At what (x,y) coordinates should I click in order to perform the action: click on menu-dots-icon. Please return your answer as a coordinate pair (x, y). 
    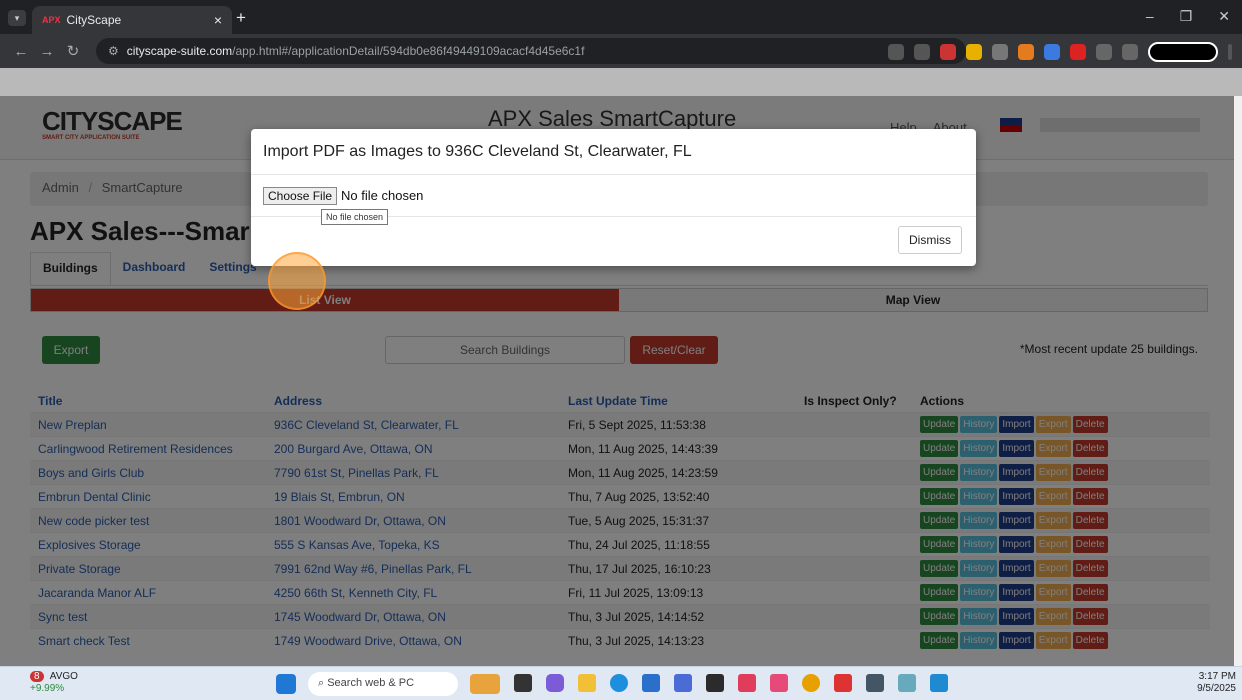
    Looking at the image, I should click on (1230, 52).